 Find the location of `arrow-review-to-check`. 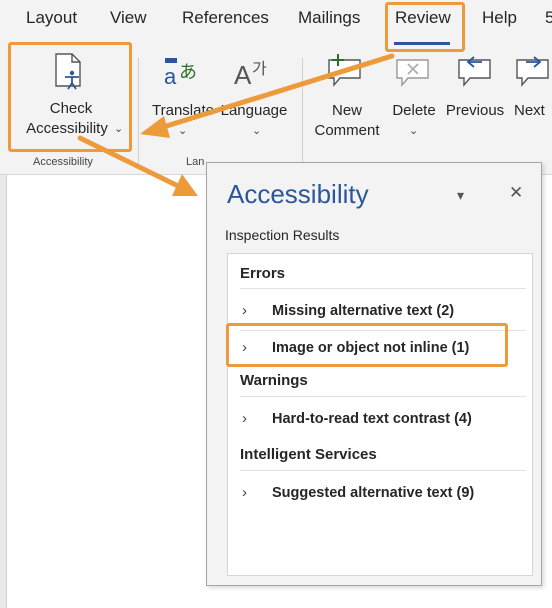

arrow-review-to-check is located at coordinates (267, 95).